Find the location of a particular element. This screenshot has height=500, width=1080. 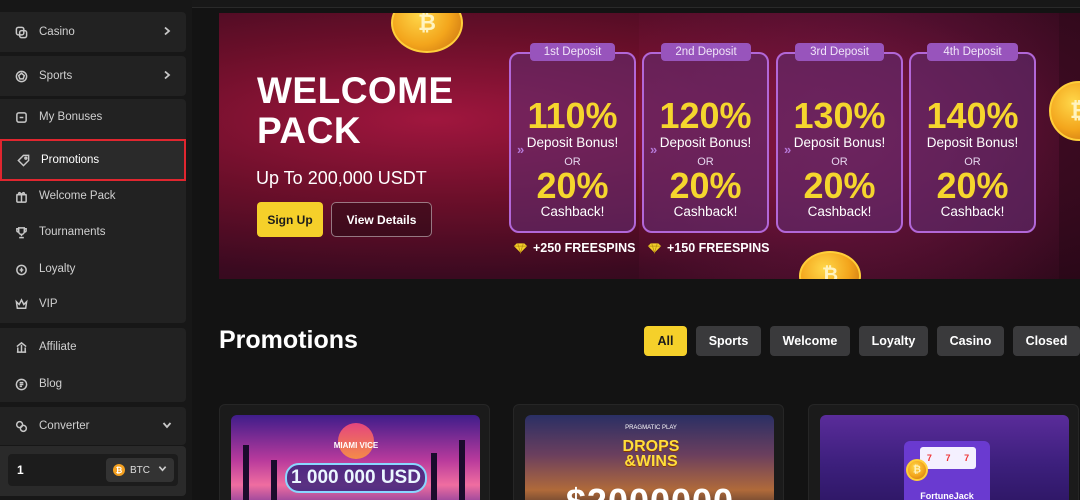

freespins-badge-2: +150 FREESPINS is located at coordinates (708, 248).